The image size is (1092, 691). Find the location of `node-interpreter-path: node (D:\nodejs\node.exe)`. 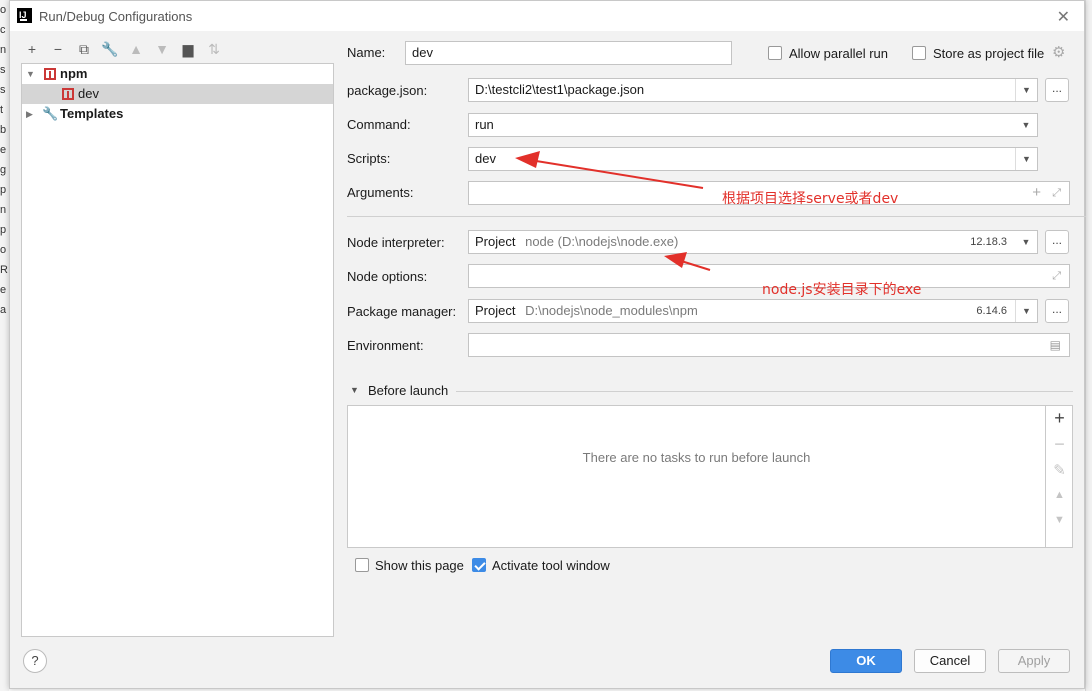

node-interpreter-path: node (D:\nodejs\node.exe) is located at coordinates (602, 241).